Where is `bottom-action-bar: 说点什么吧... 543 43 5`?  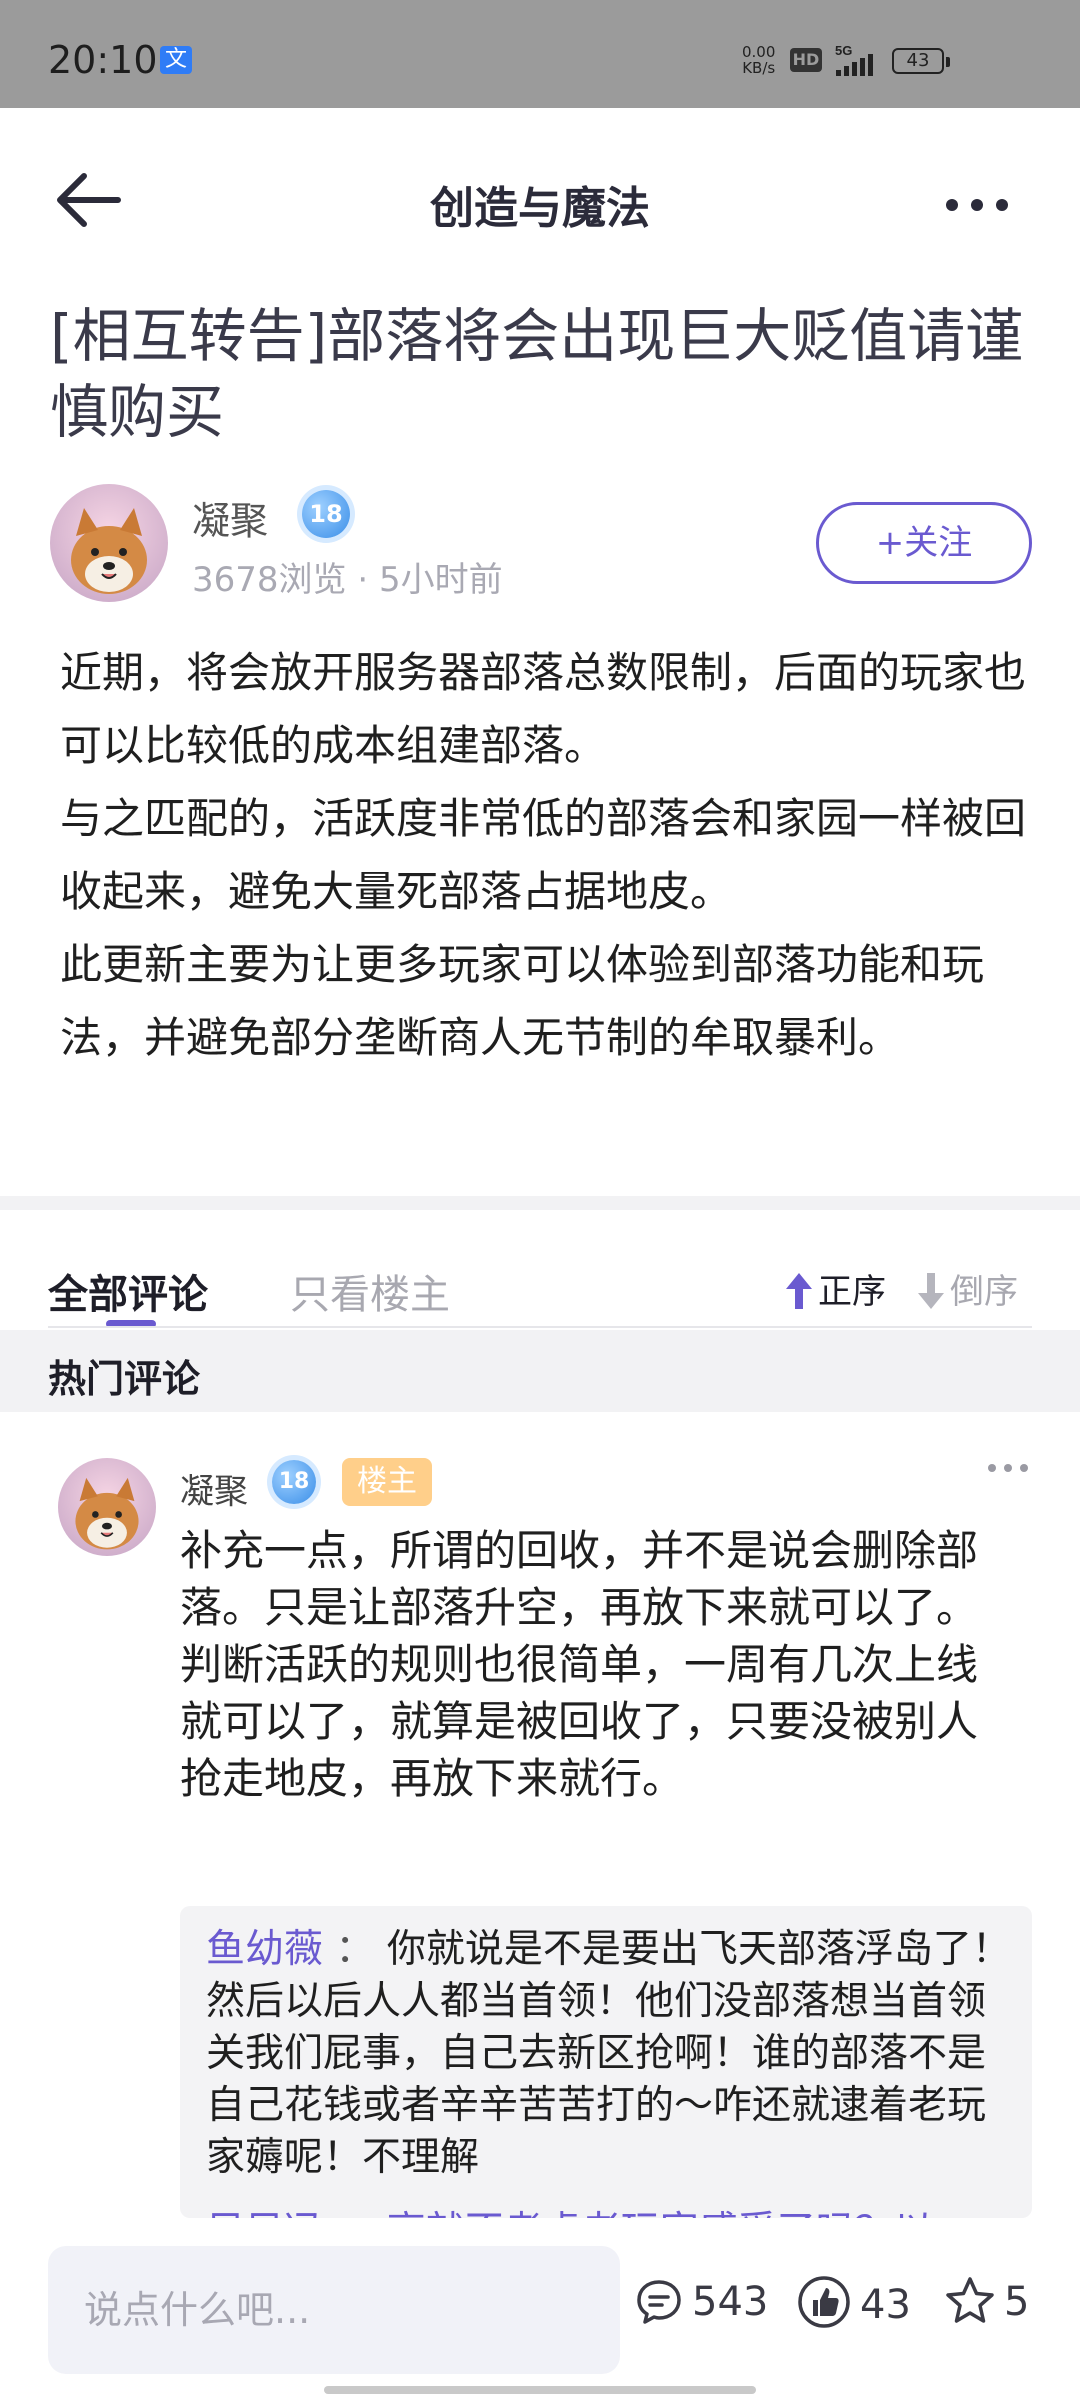 bottom-action-bar: 说点什么吧... 543 43 5 is located at coordinates (540, 2309).